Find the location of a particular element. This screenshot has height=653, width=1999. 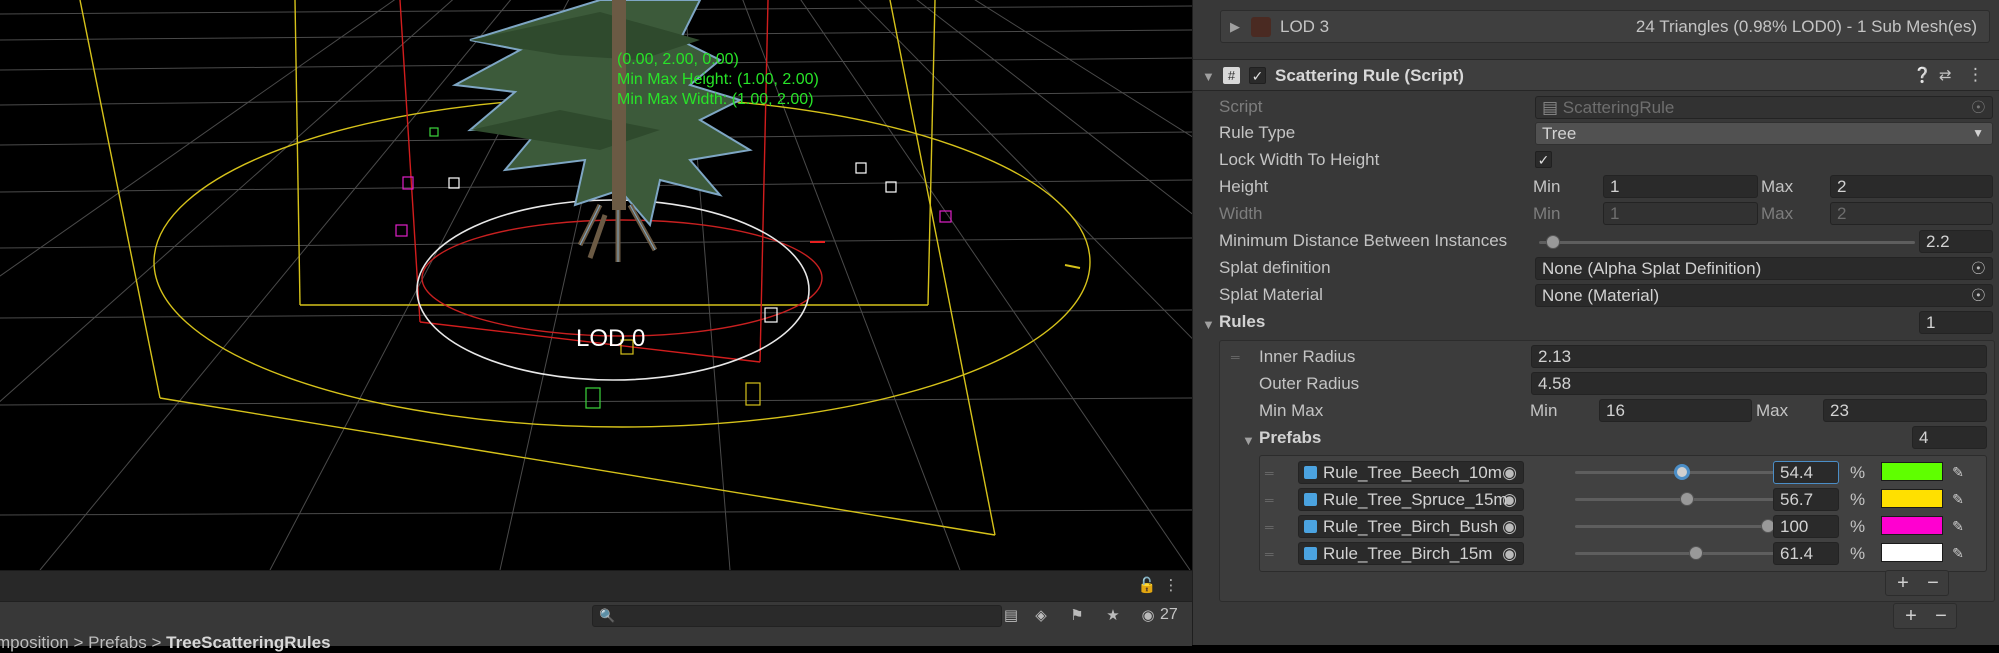

width-max-label: Max is located at coordinates (1777, 213).